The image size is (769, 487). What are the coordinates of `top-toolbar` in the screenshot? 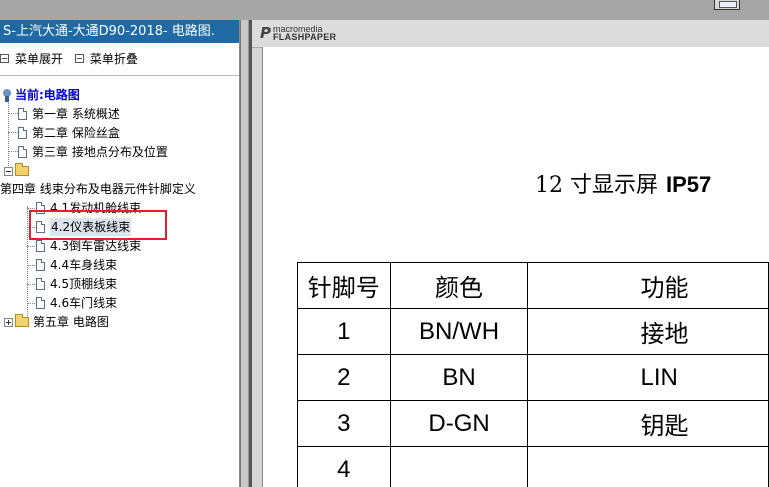 It's located at (384, 10).